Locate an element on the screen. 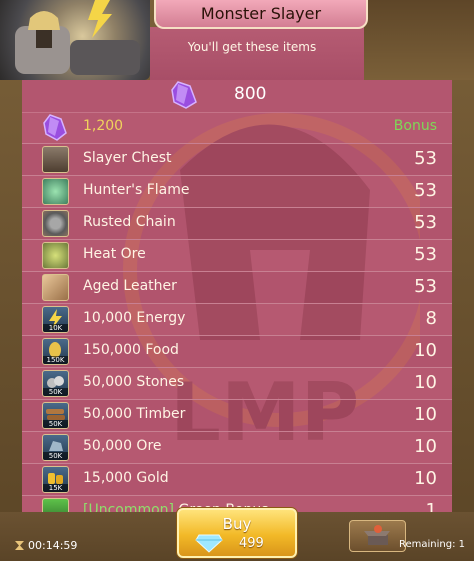 The height and width of the screenshot is (561, 474). slayer-chest-icon is located at coordinates (55, 159).